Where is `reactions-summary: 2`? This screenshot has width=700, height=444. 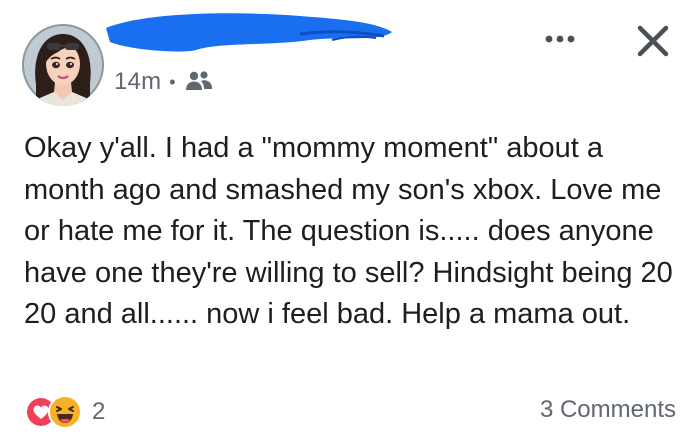 reactions-summary: 2 is located at coordinates (65, 412).